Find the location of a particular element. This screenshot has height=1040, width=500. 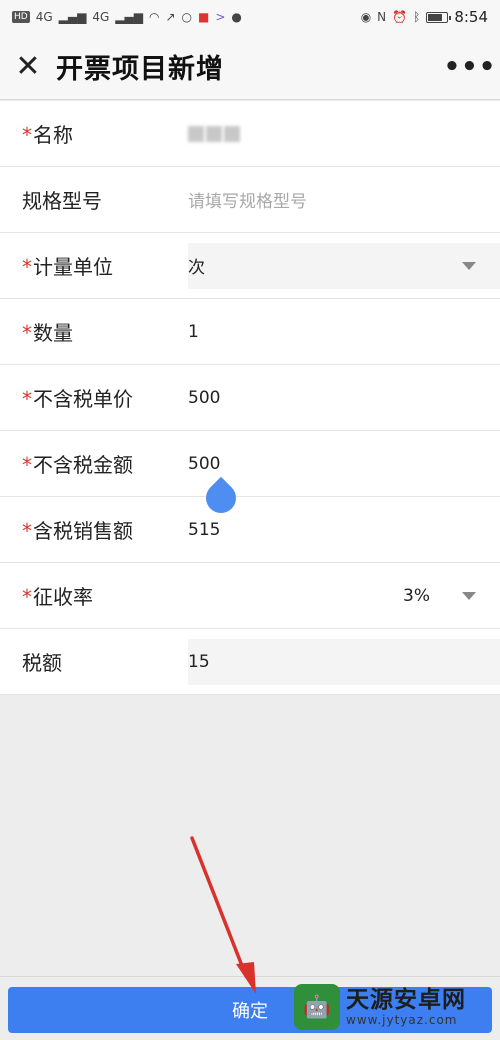

required-mark: * is located at coordinates (27, 135).